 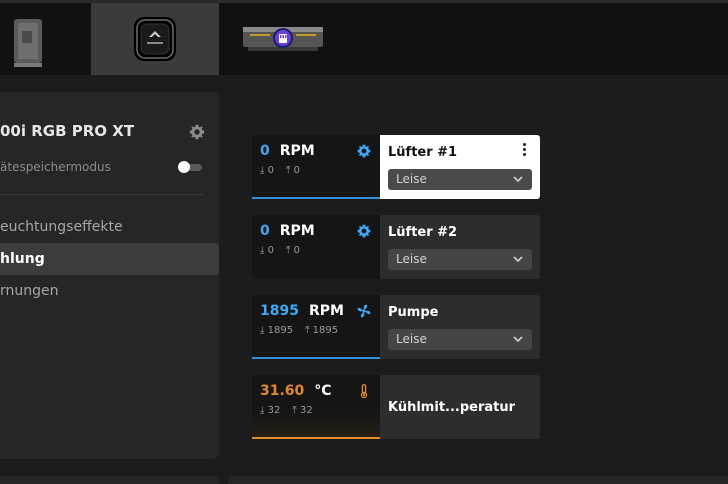 What do you see at coordinates (109, 259) in the screenshot?
I see `sidebar-item-cooling: hlung` at bounding box center [109, 259].